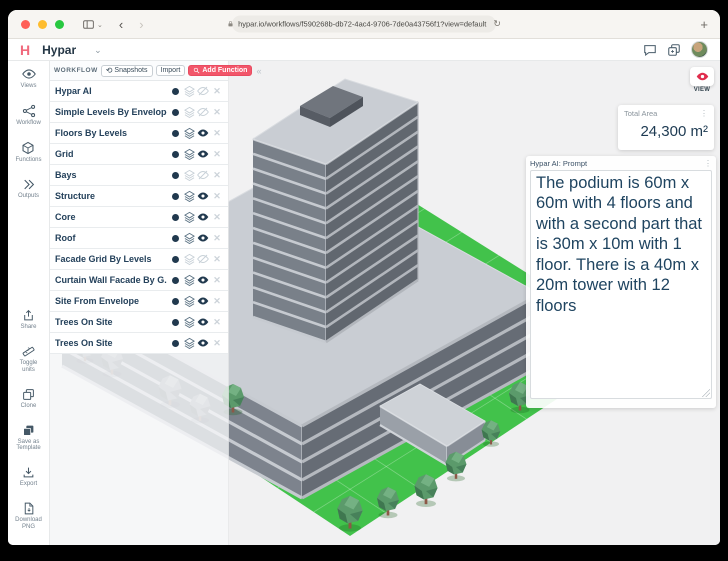  I want to click on sidebar-item-toggle-units: Toggle units, so click(29, 359).